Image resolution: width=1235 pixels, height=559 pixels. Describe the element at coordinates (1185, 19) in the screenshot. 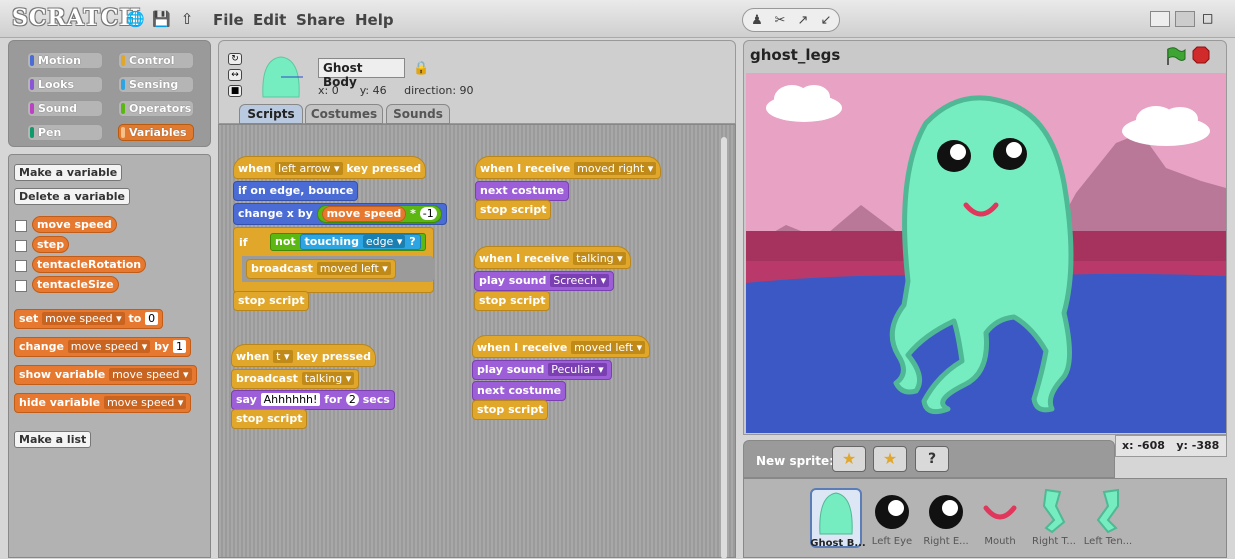

I see `normal-stage-icon` at that location.